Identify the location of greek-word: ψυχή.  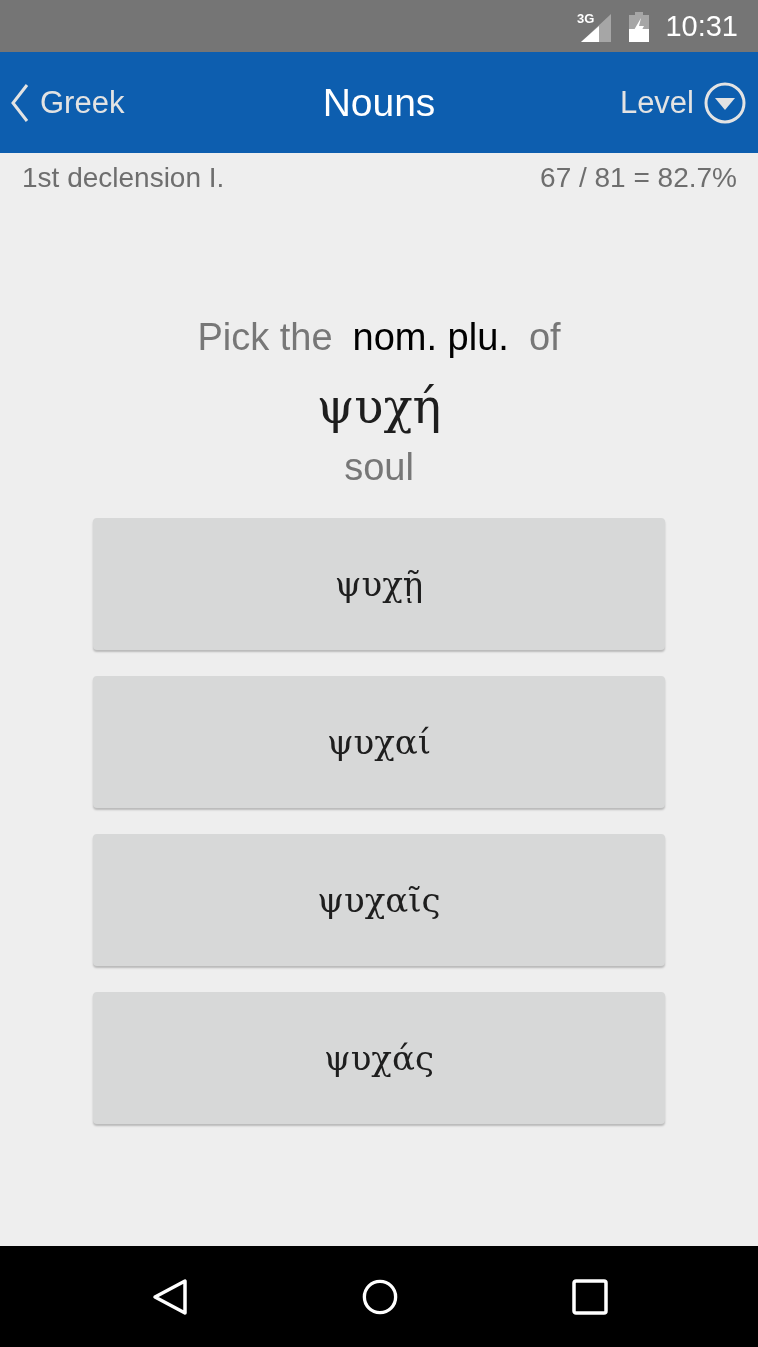
(379, 406).